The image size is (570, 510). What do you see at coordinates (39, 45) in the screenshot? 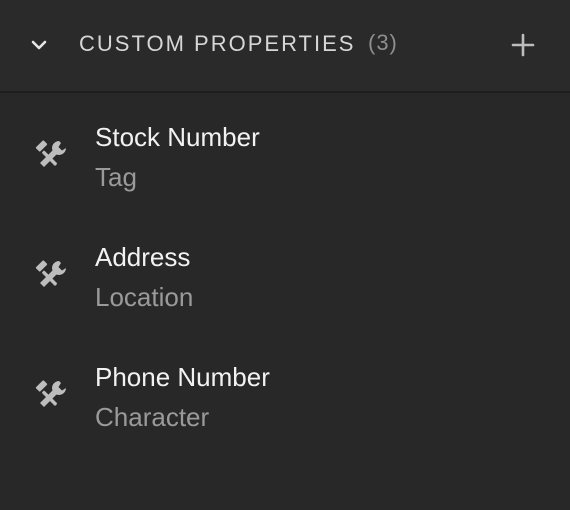
I see `chevron-down-icon` at bounding box center [39, 45].